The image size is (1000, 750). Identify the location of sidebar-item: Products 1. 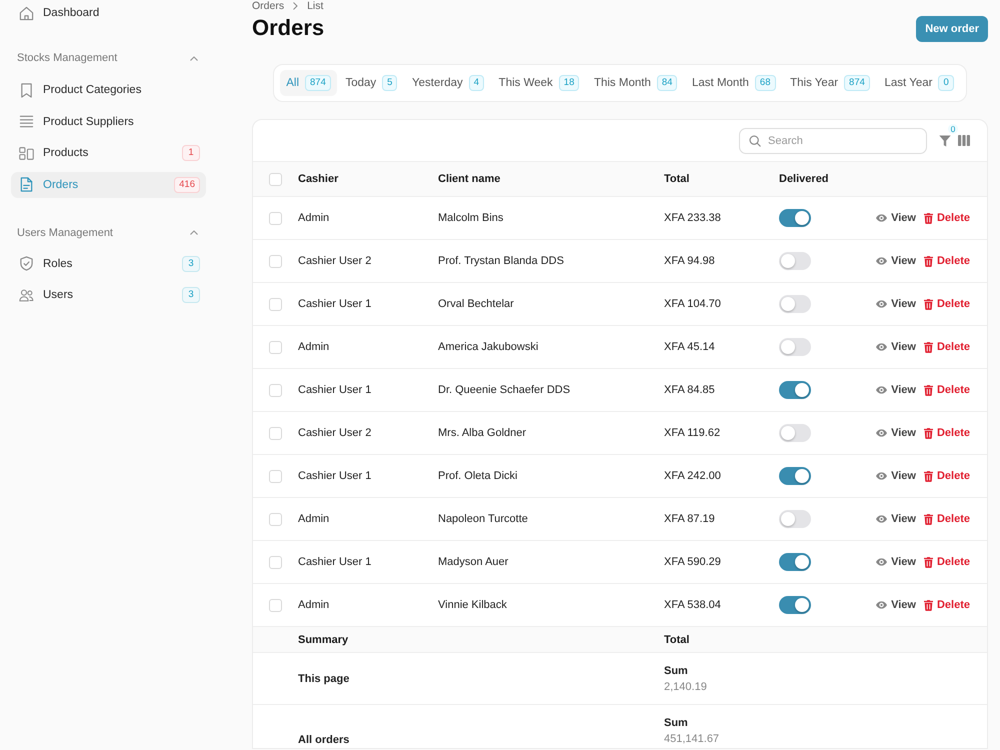
(108, 153).